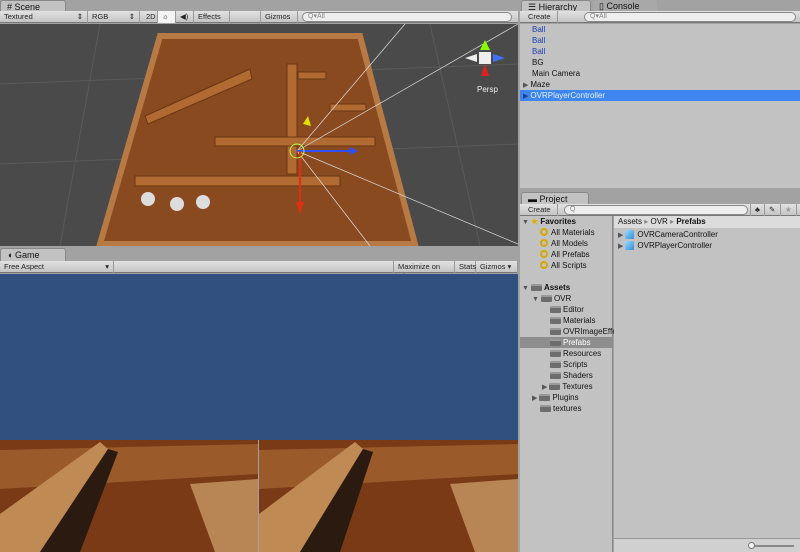 Image resolution: width=800 pixels, height=552 pixels. Describe the element at coordinates (567, 232) in the screenshot. I see `favorite-all-materials: All Materials` at that location.